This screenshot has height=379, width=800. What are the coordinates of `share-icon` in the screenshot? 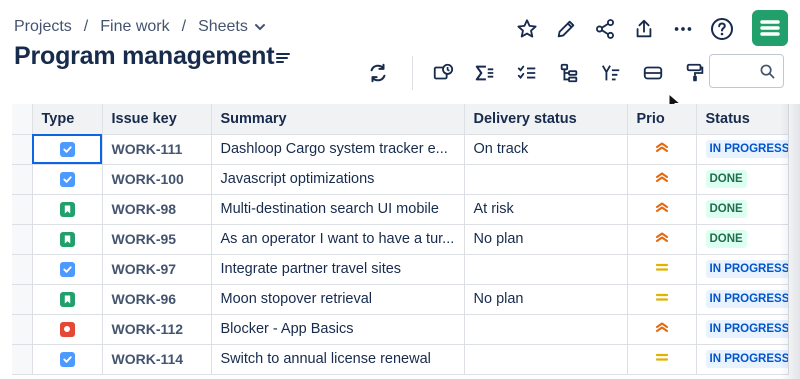 It's located at (605, 29).